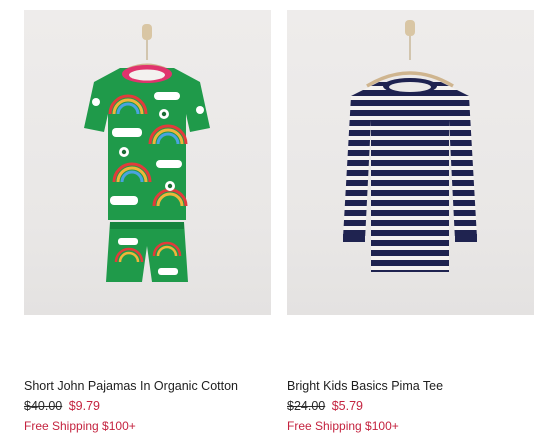 This screenshot has height=434, width=540. What do you see at coordinates (410, 386) in the screenshot?
I see `product-name: Bright Kids Basics Pima Tee` at bounding box center [410, 386].